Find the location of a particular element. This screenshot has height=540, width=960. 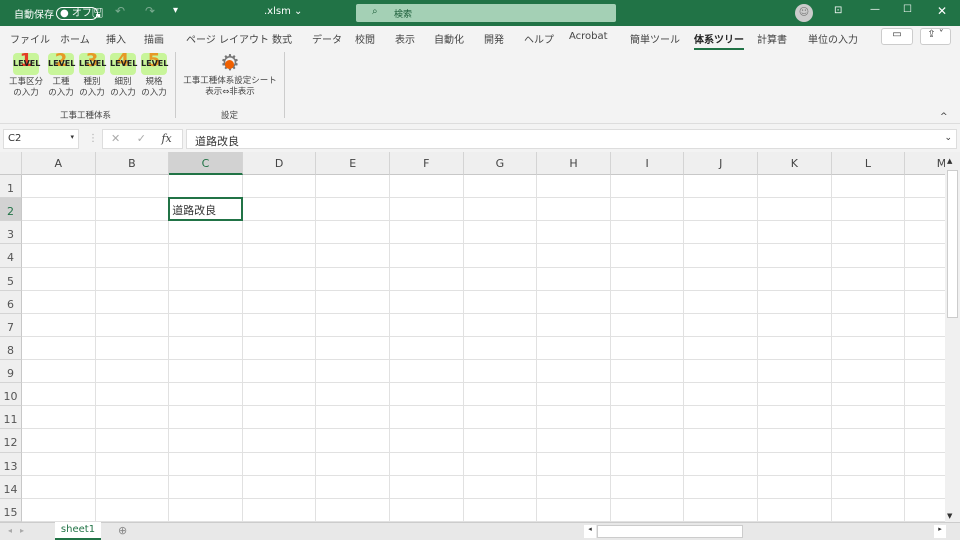

level-1-button: 1 LEVEL 工事区分 の入力 is located at coordinates (26, 74).